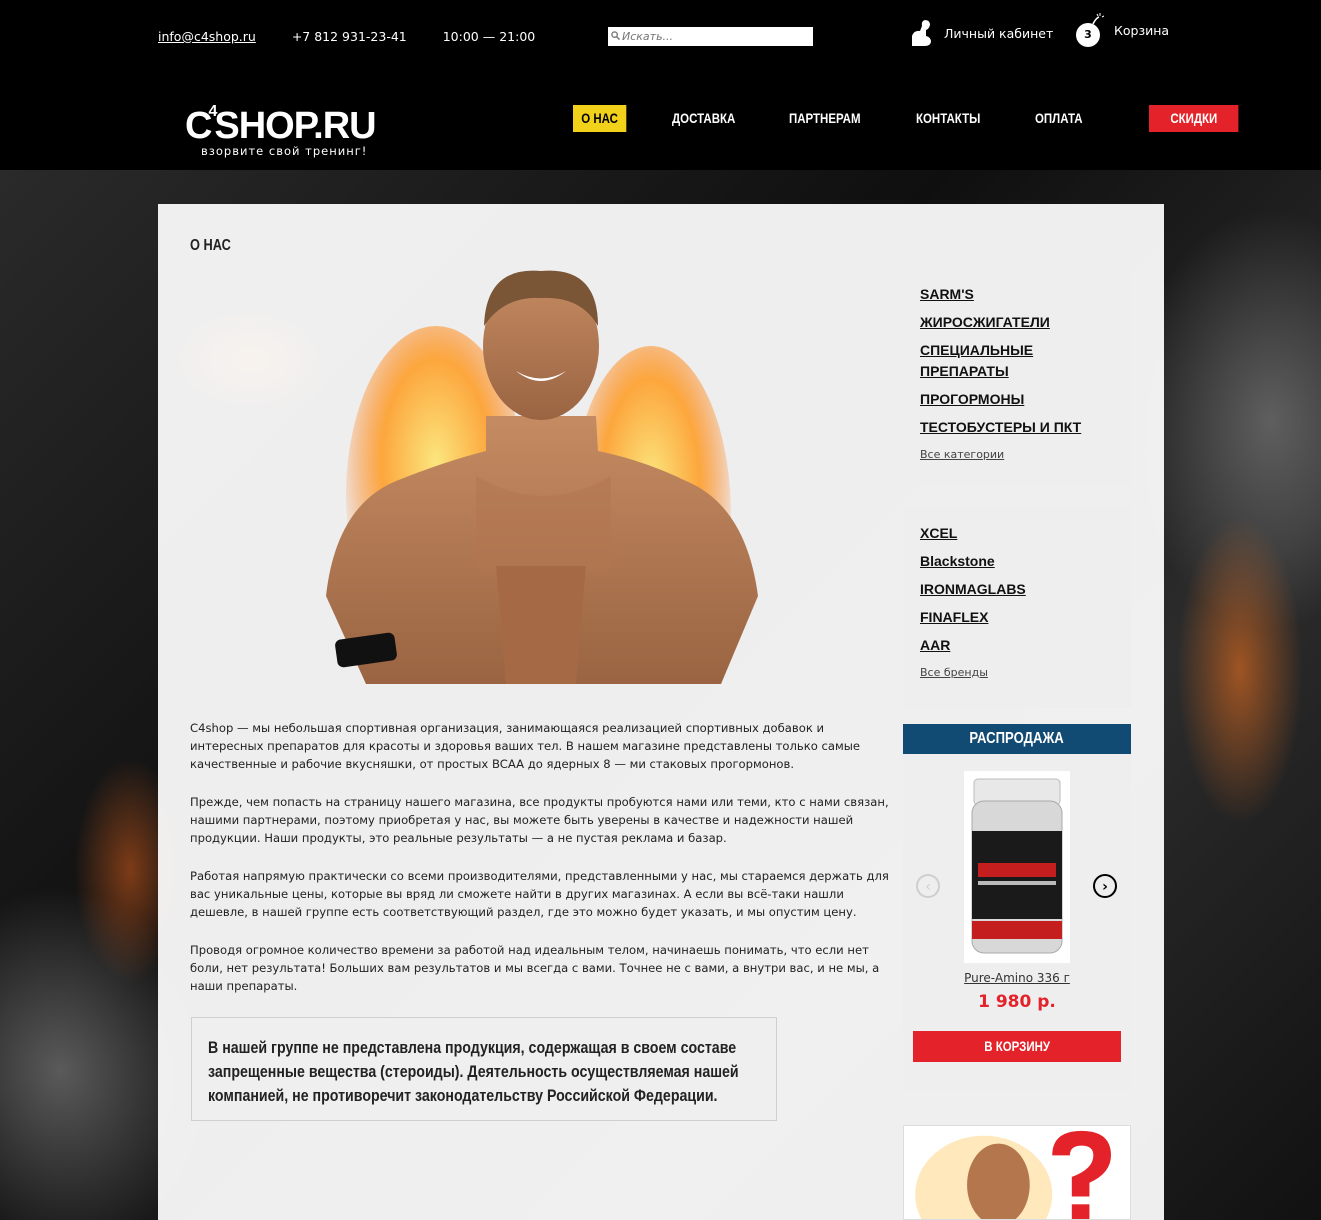 This screenshot has height=1220, width=1321. I want to click on nav-discounts: СКИДКИ, so click(1193, 118).